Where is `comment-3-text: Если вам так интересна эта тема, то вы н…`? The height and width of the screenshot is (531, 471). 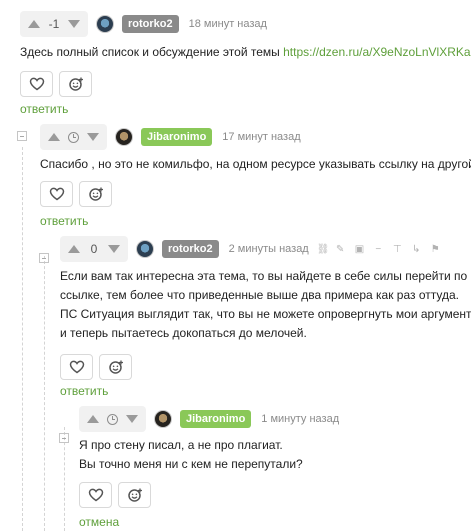
comment-3-text: Если вам так интересна эта тема, то вы н… is located at coordinates (265, 305).